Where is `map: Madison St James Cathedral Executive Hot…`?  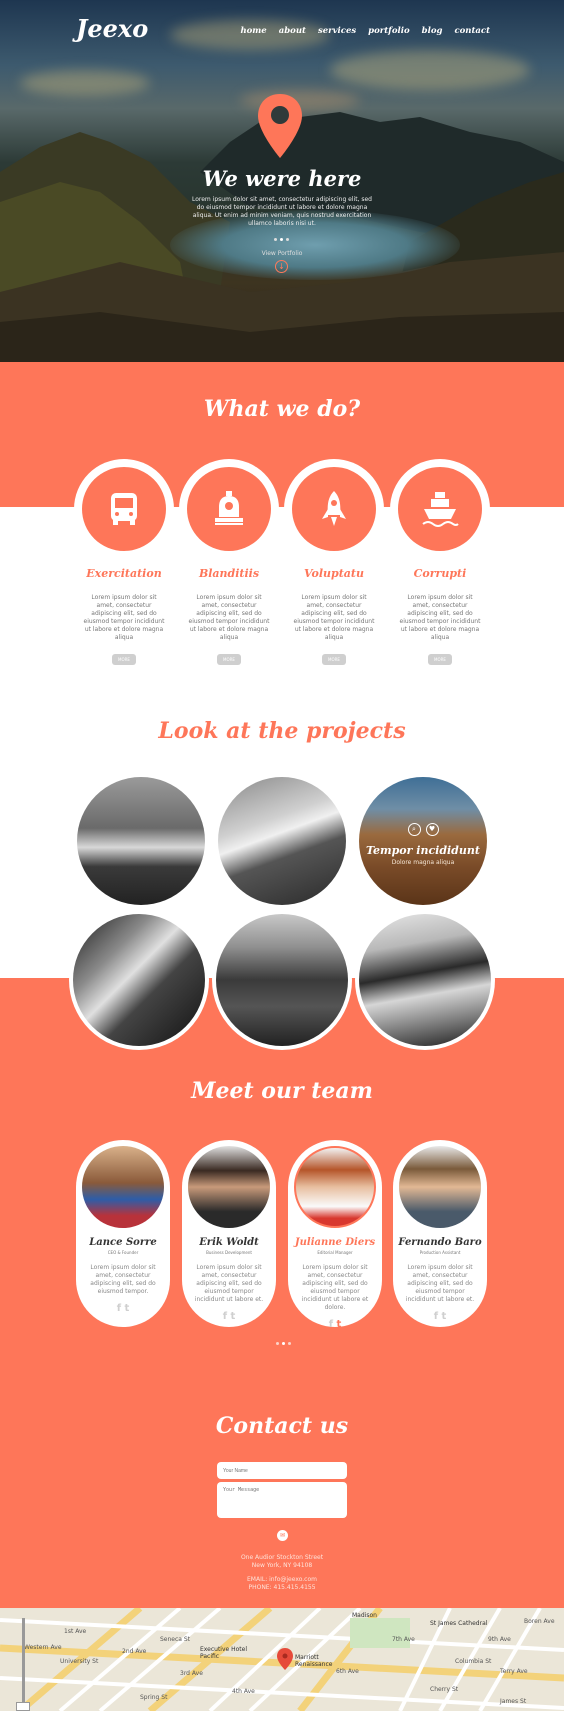 map: Madison St James Cathedral Executive Hot… is located at coordinates (282, 1659).